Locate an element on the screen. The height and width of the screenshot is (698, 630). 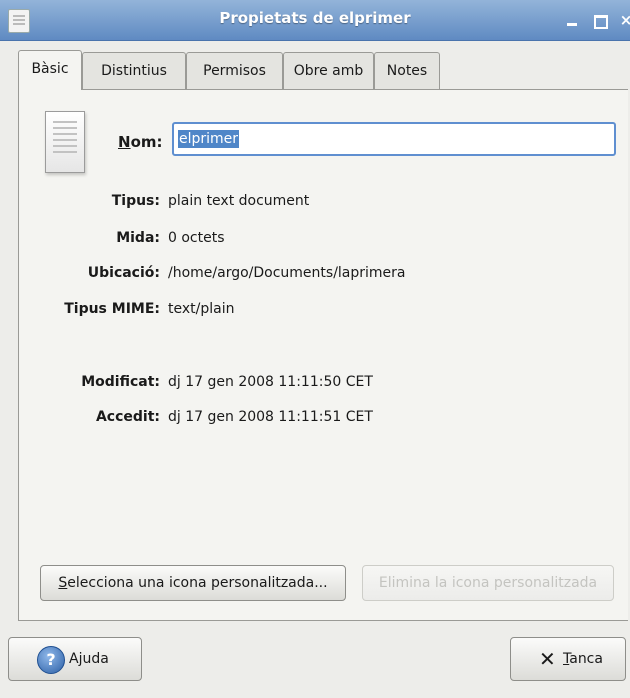
close-label: Tanca is located at coordinates (583, 659).